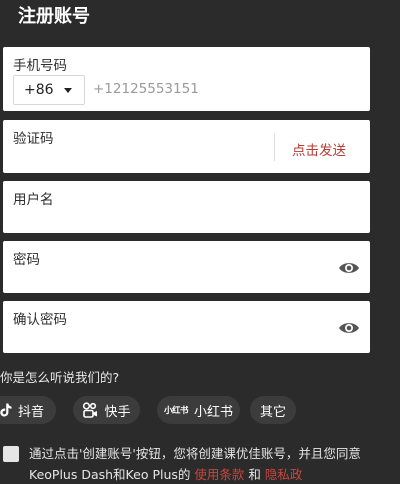  Describe the element at coordinates (214, 412) in the screenshot. I see `chip-label: 小红书` at that location.